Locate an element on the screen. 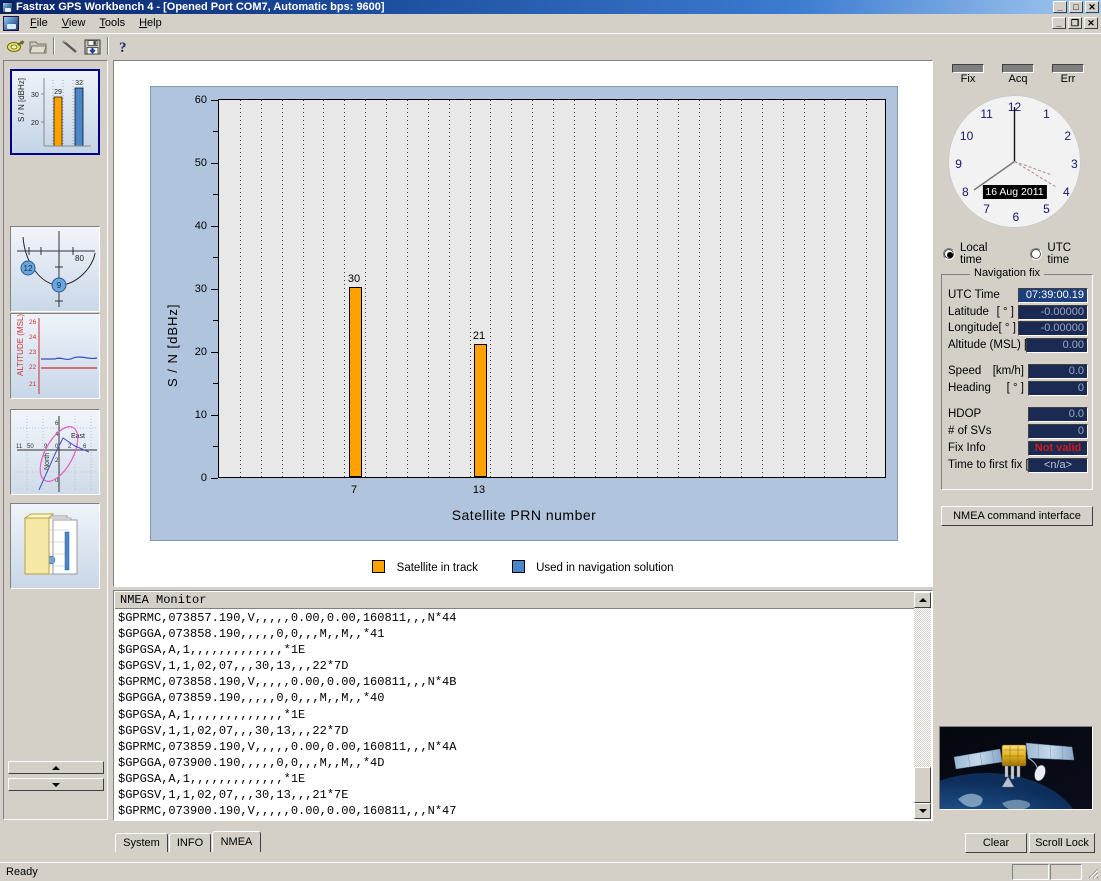 This screenshot has width=1101, height=881. y-tick-40: 40 is located at coordinates (200, 226).